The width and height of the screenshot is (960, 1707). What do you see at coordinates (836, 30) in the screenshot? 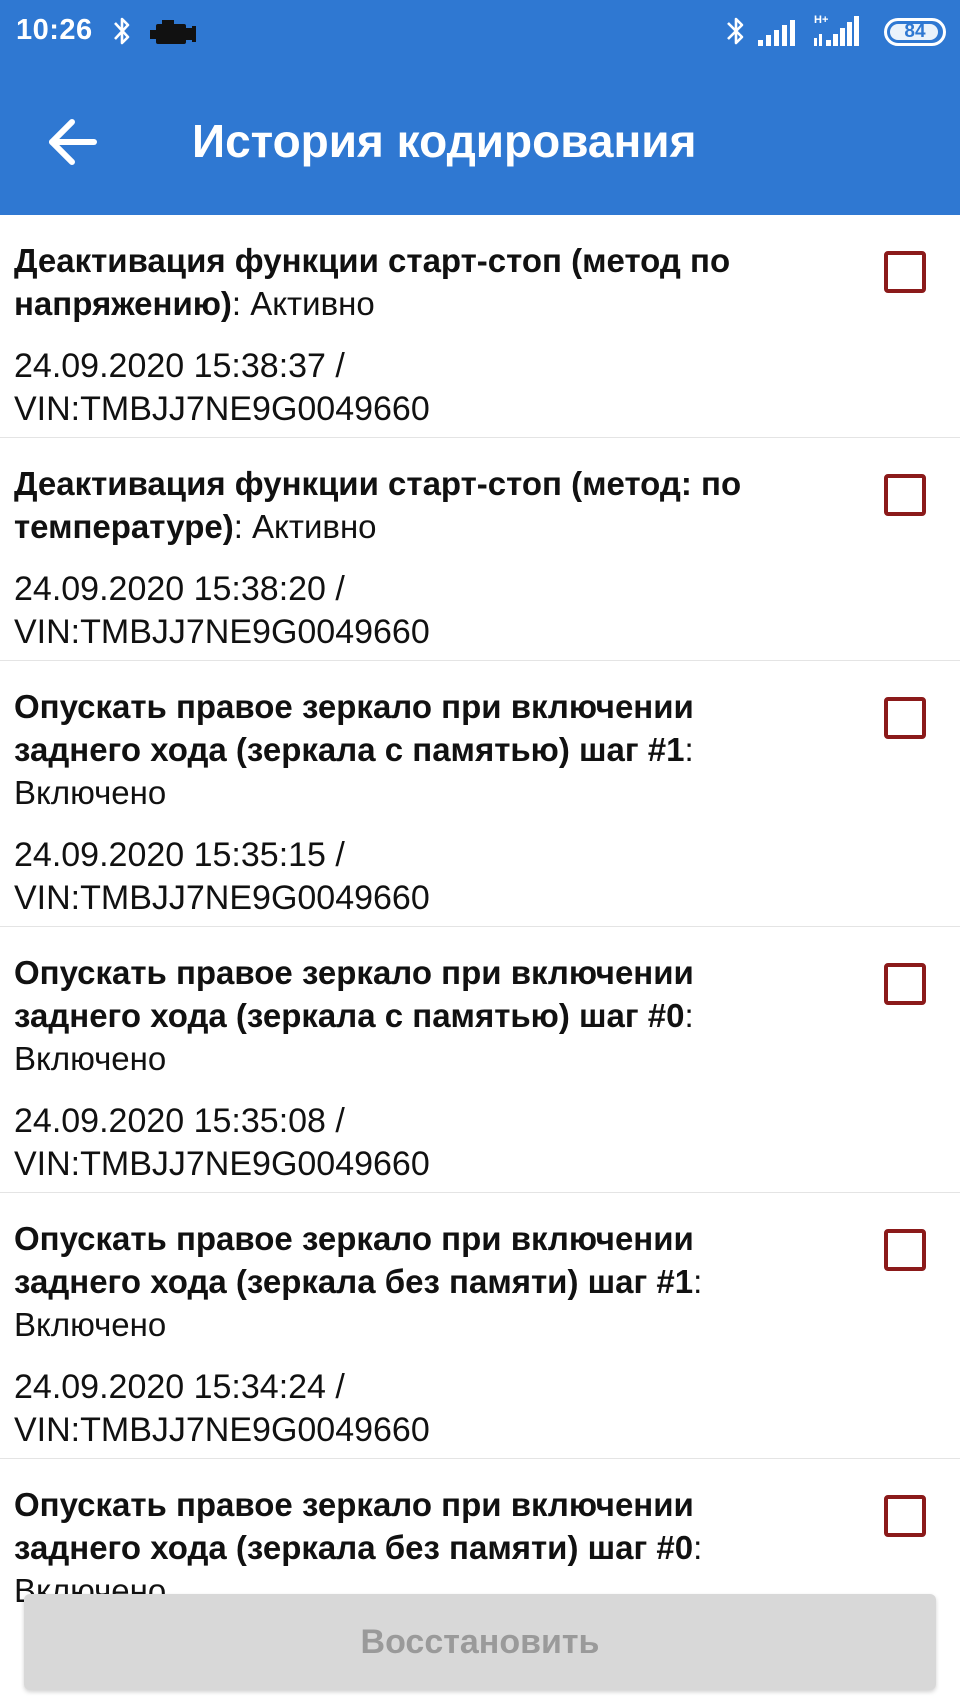
I see `signal-h-plus-icon: H+` at bounding box center [836, 30].